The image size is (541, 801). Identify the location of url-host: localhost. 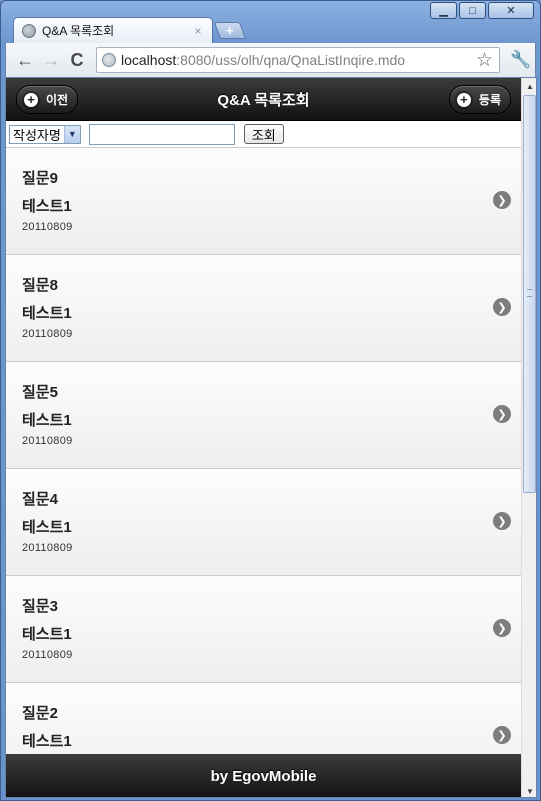
(149, 60).